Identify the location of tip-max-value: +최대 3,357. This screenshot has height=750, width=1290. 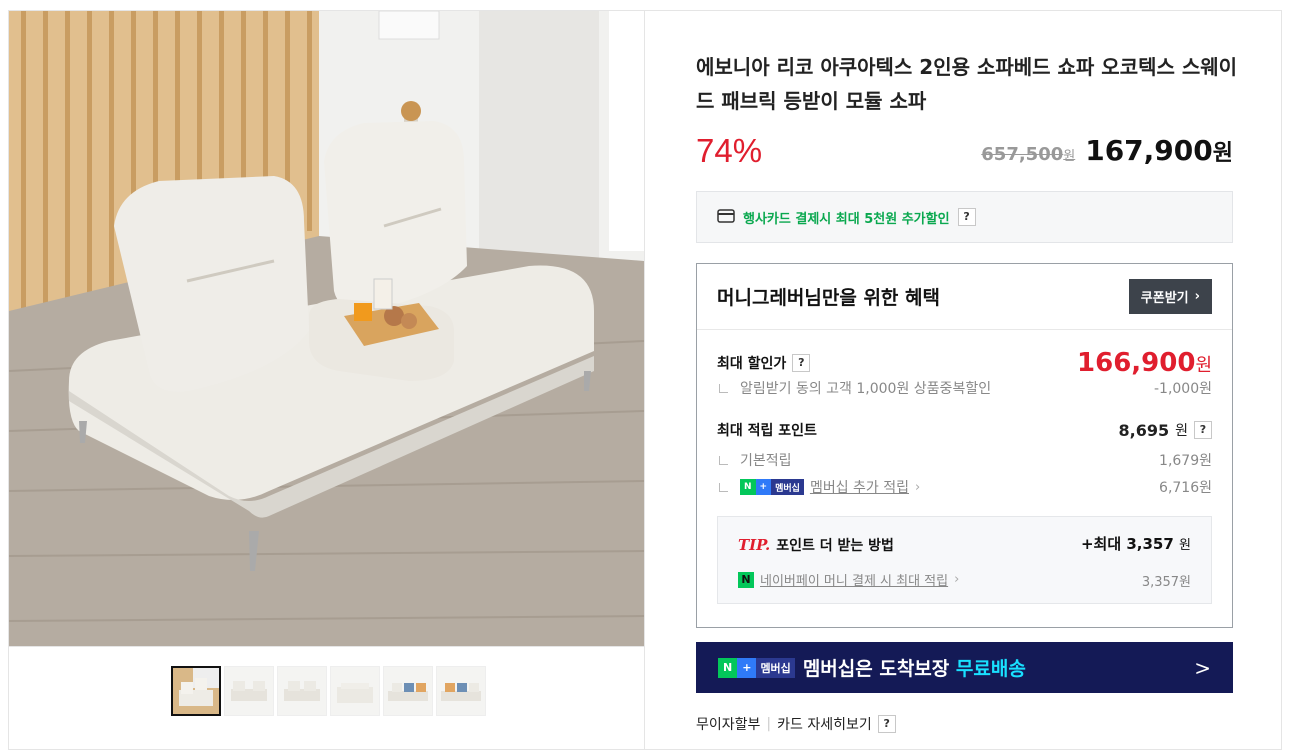
(1127, 544).